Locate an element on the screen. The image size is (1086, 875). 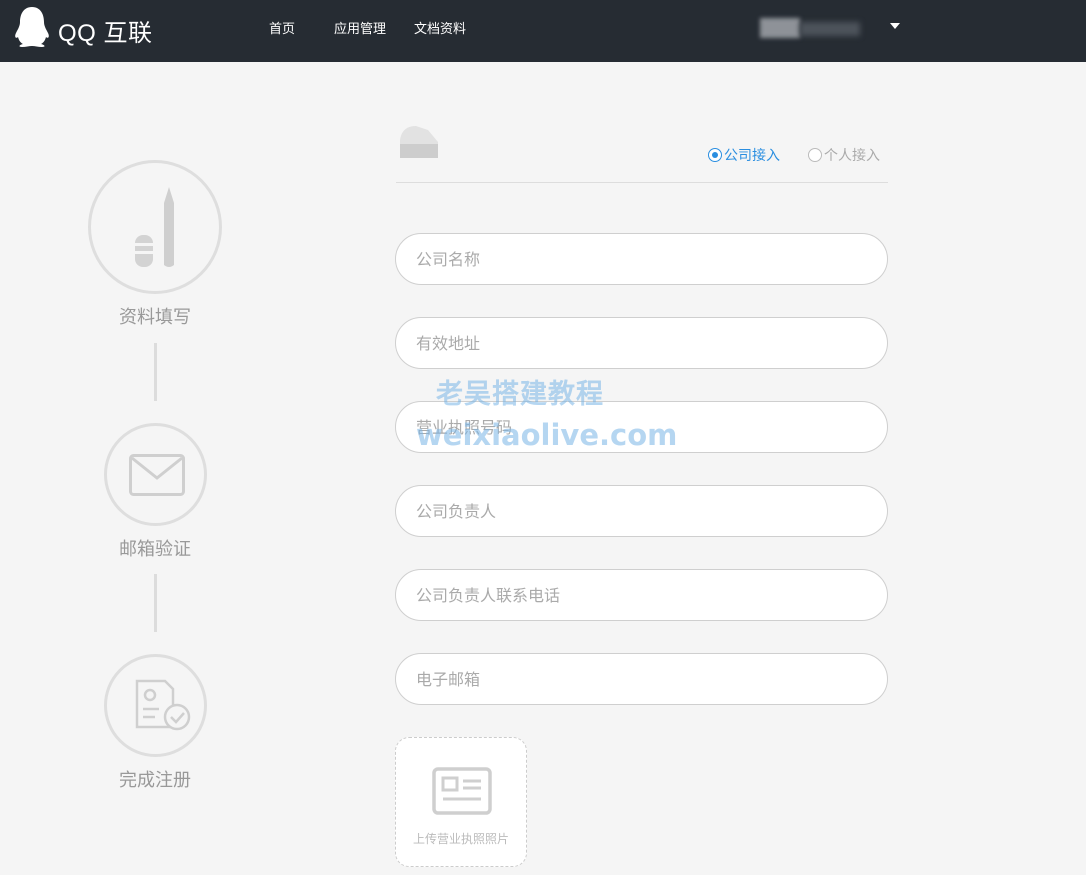
user-account-menu is located at coordinates (815, 27).